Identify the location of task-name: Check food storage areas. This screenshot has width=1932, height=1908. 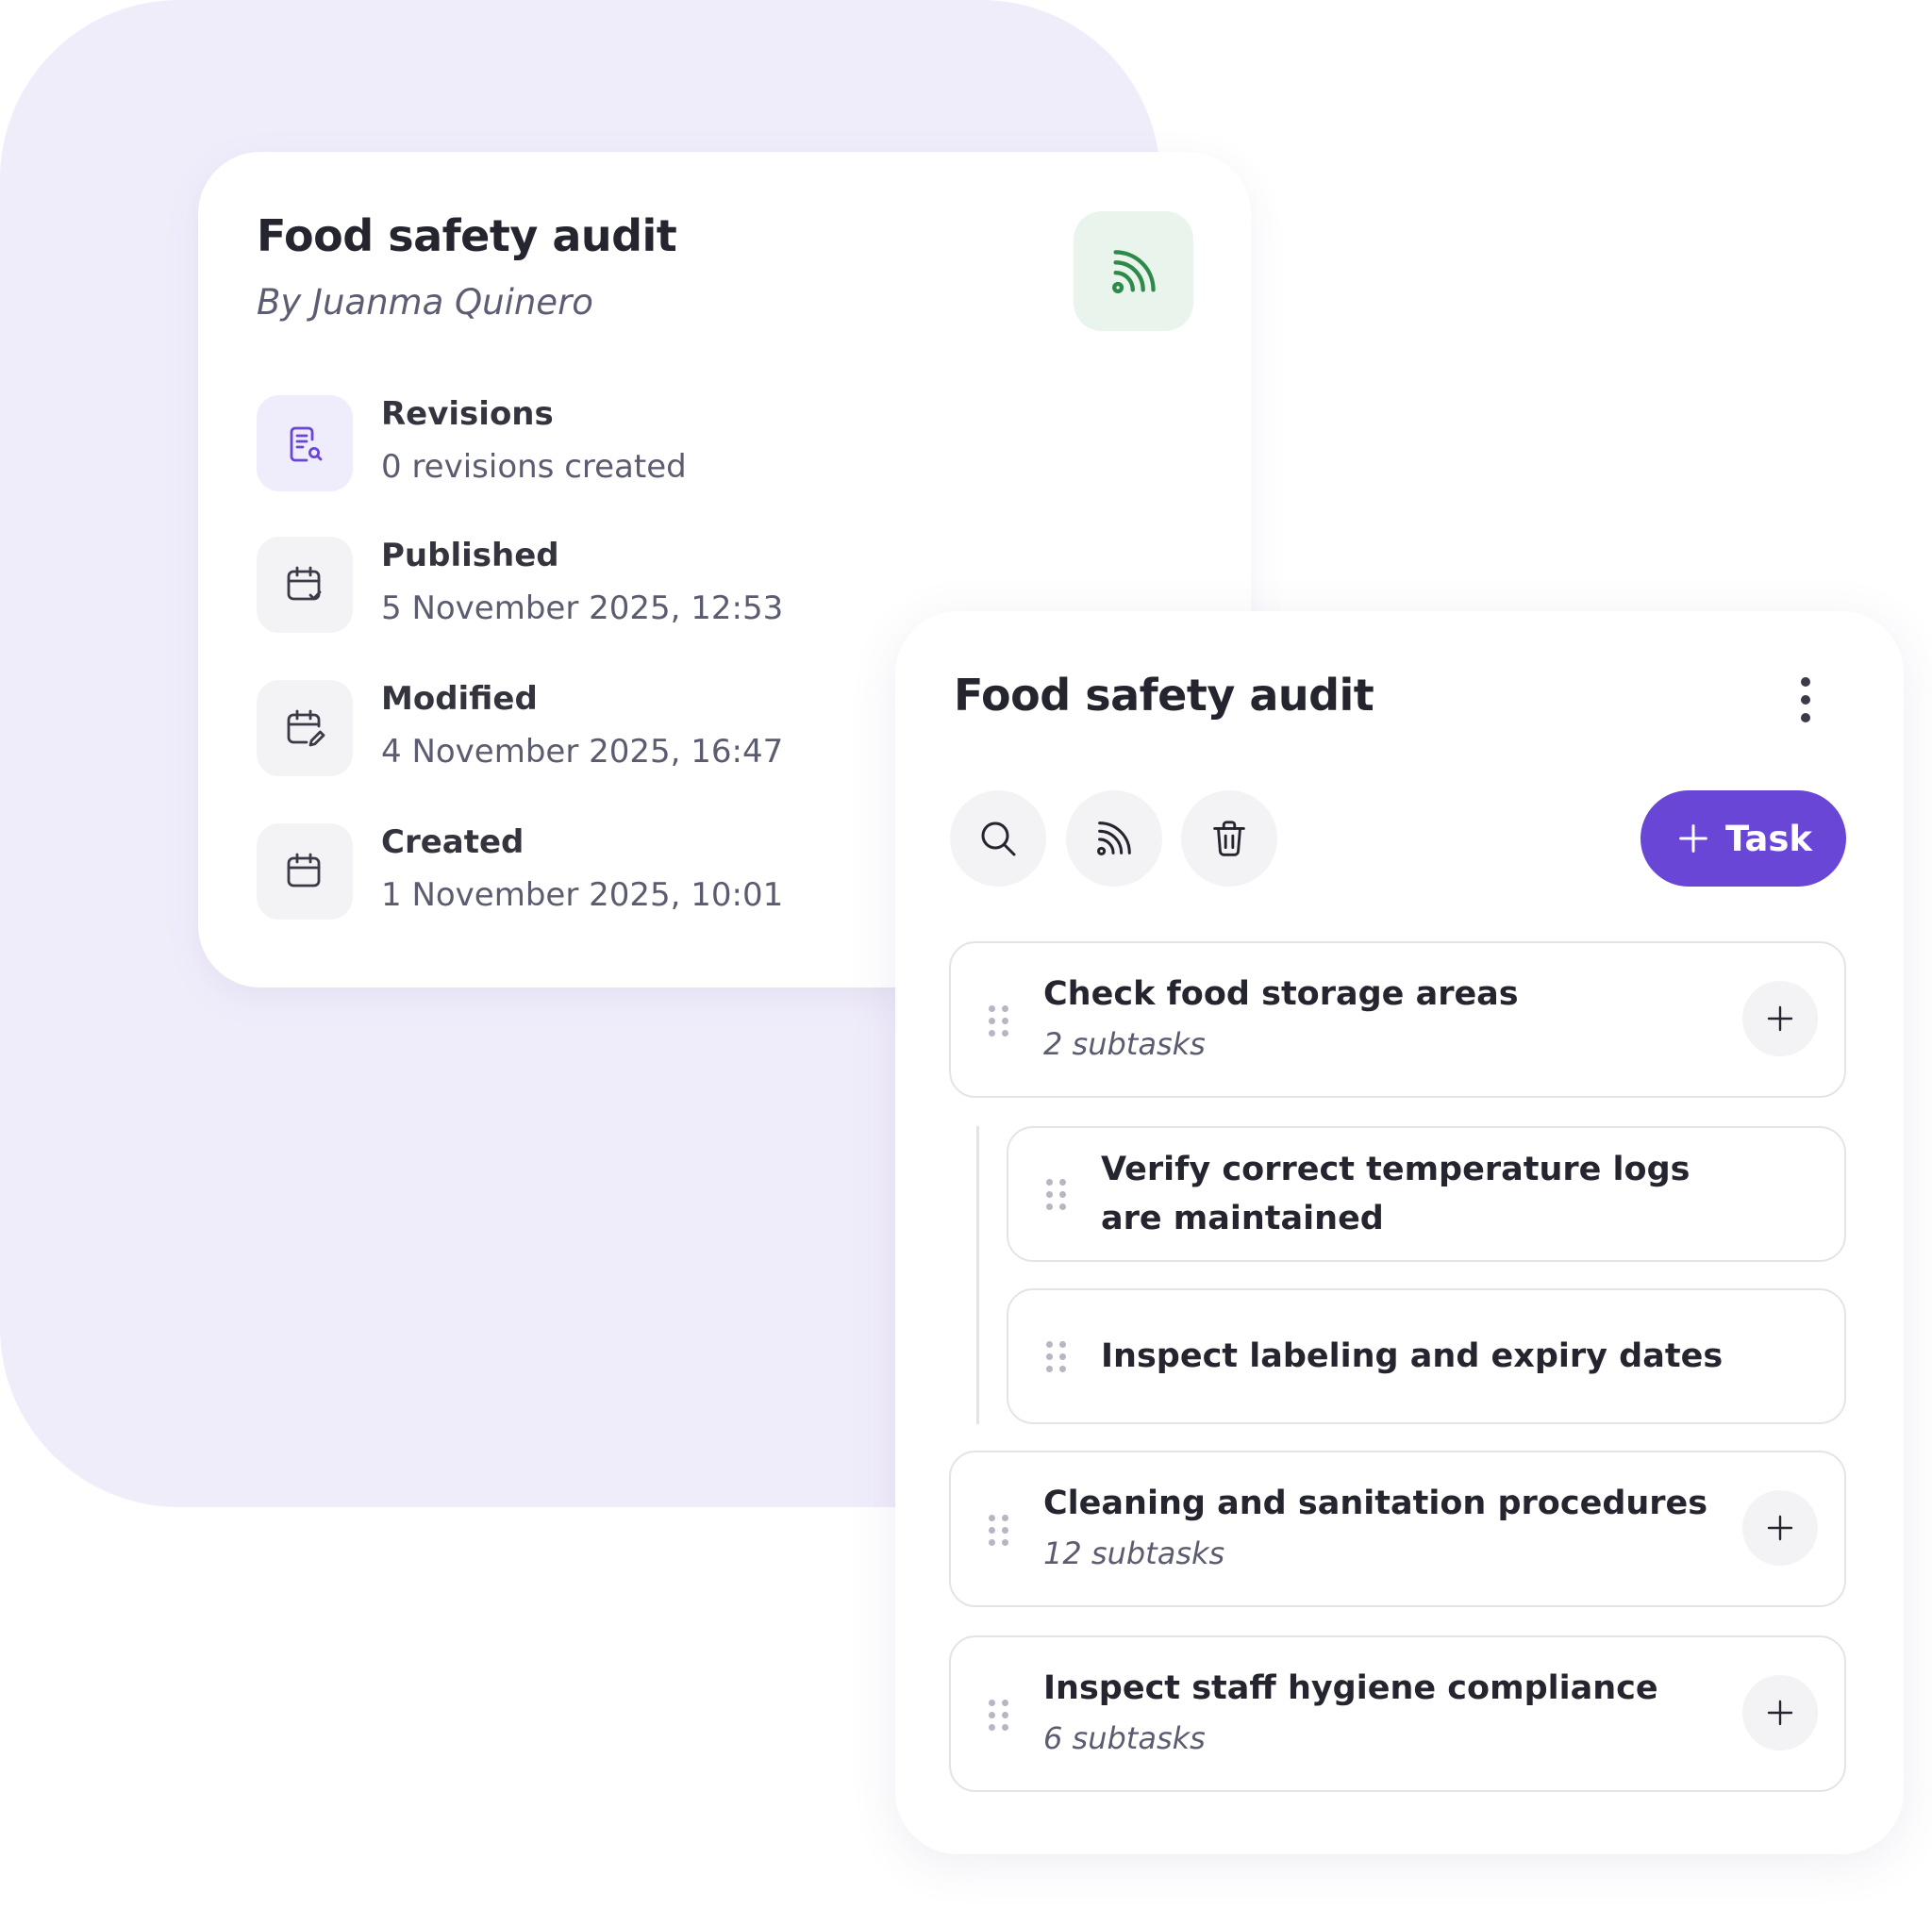
(1281, 994).